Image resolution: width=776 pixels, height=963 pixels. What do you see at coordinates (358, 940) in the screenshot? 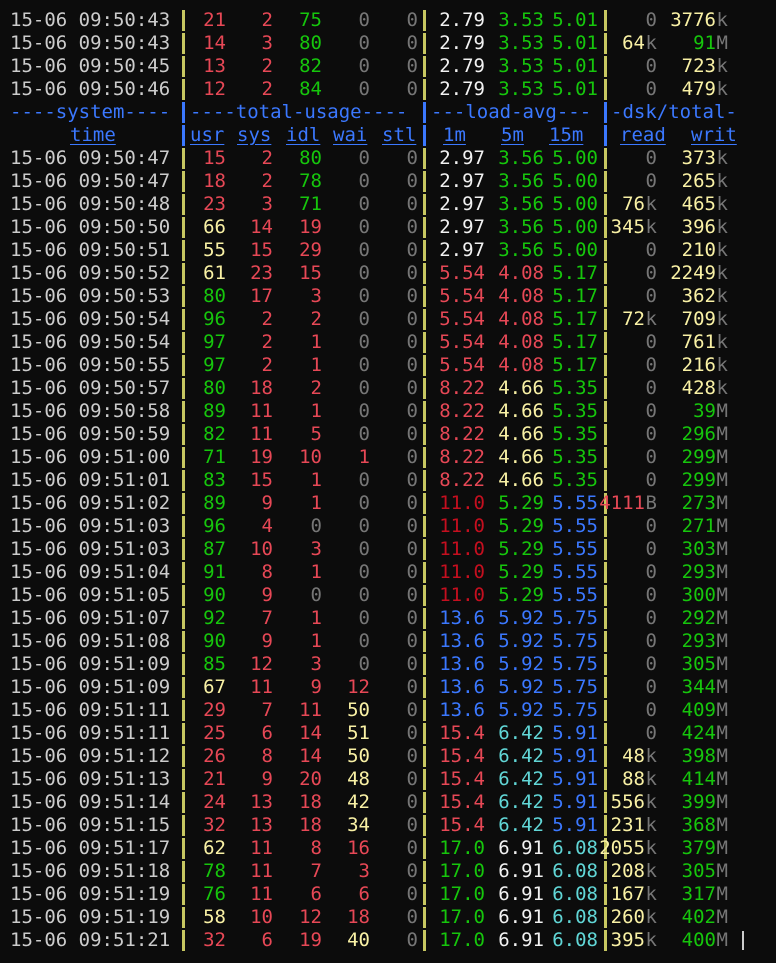
I see `cpu-wai: 40` at bounding box center [358, 940].